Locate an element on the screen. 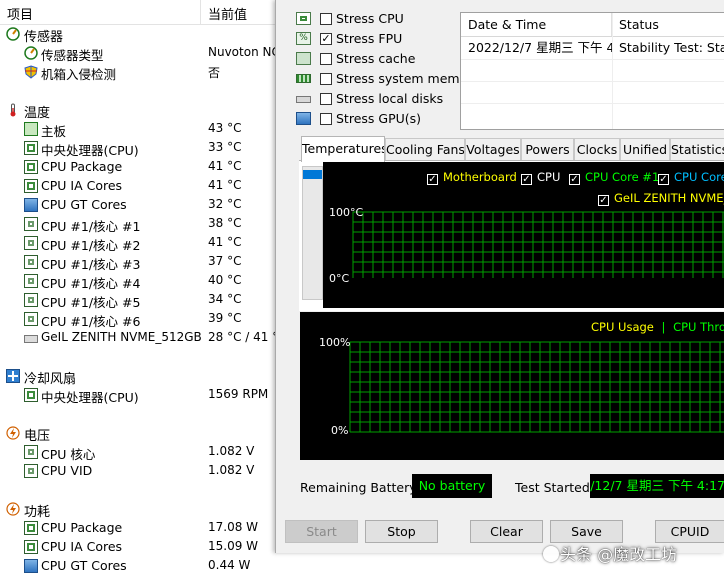 This screenshot has width=724, height=581. tree-row: CPU #1/核心 #3 37 °C is located at coordinates (141, 262).